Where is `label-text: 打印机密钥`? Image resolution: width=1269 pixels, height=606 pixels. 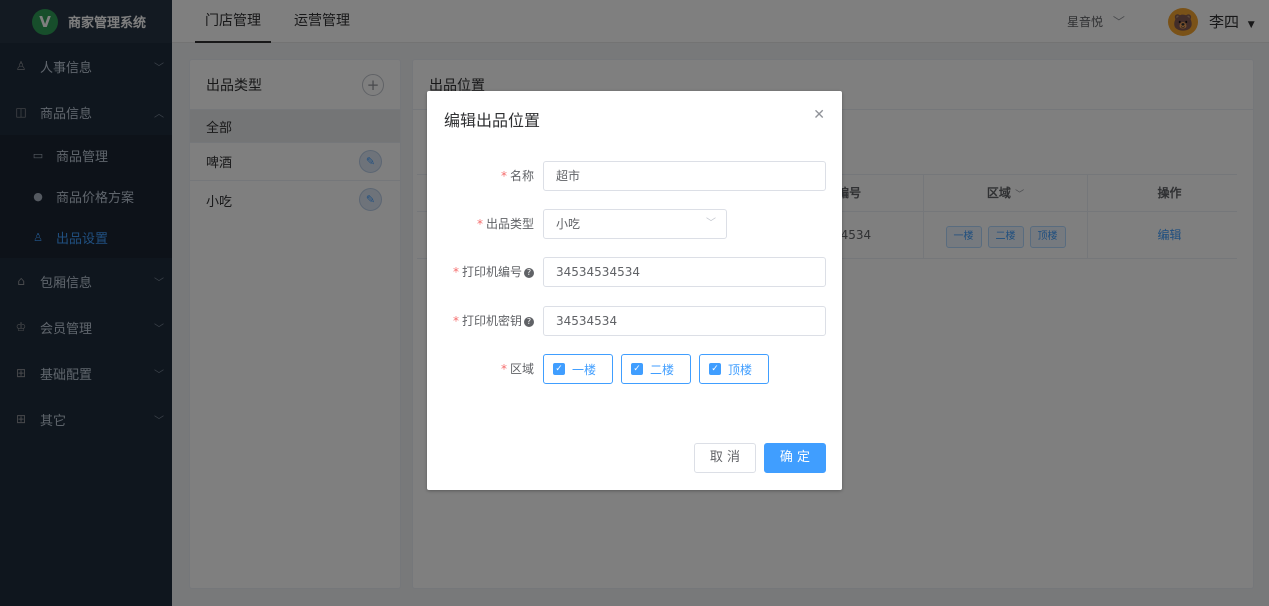 label-text: 打印机密钥 is located at coordinates (491, 321).